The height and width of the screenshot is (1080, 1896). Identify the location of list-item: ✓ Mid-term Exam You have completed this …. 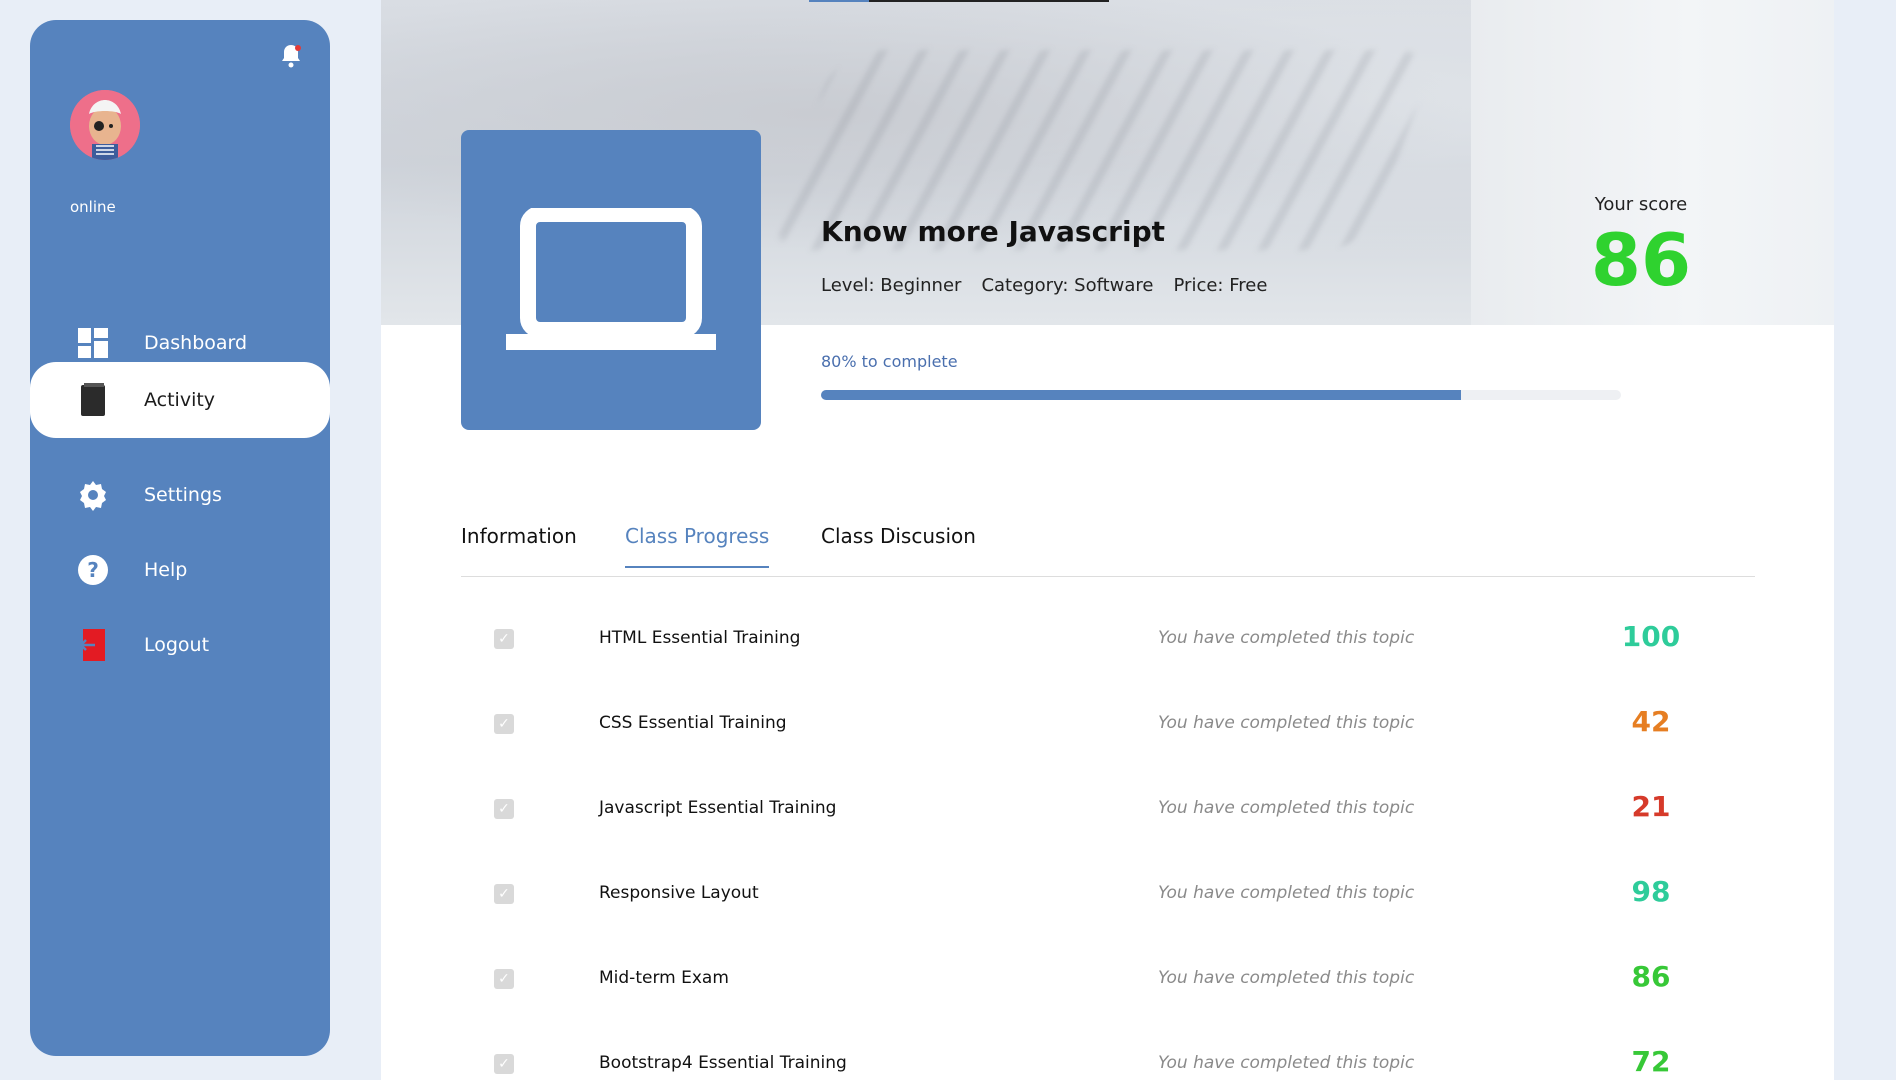
(1108, 980).